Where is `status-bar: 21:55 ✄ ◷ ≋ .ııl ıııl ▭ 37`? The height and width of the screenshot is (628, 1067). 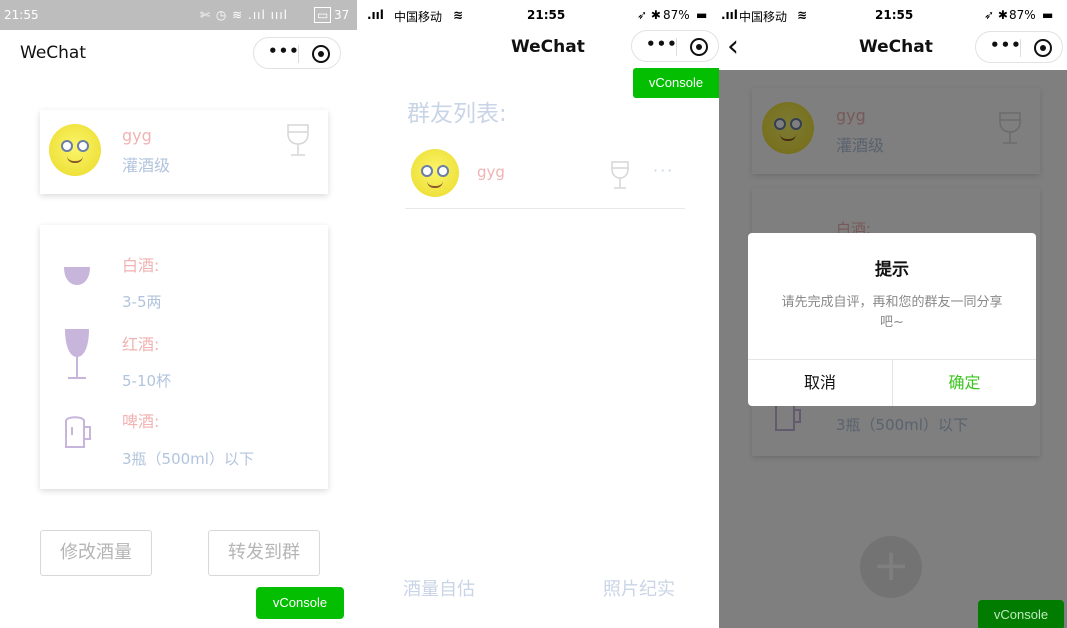 status-bar: 21:55 ✄ ◷ ≋ .ııl ıııl ▭ 37 is located at coordinates (178, 15).